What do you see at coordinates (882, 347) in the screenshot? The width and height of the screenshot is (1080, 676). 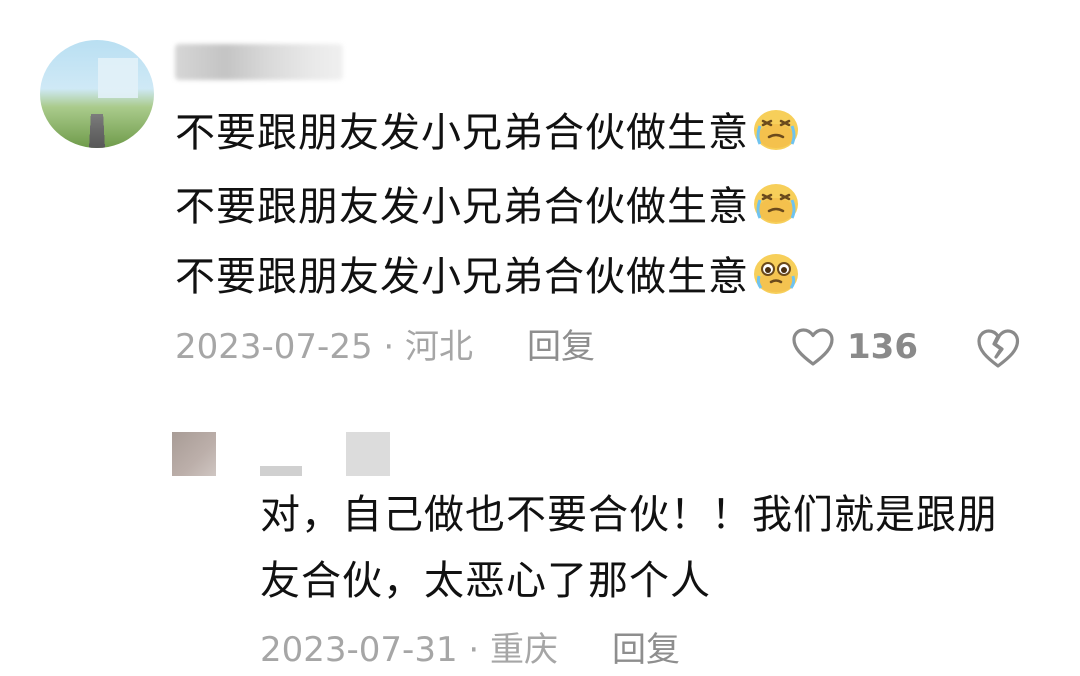 I see `like-count: 136` at bounding box center [882, 347].